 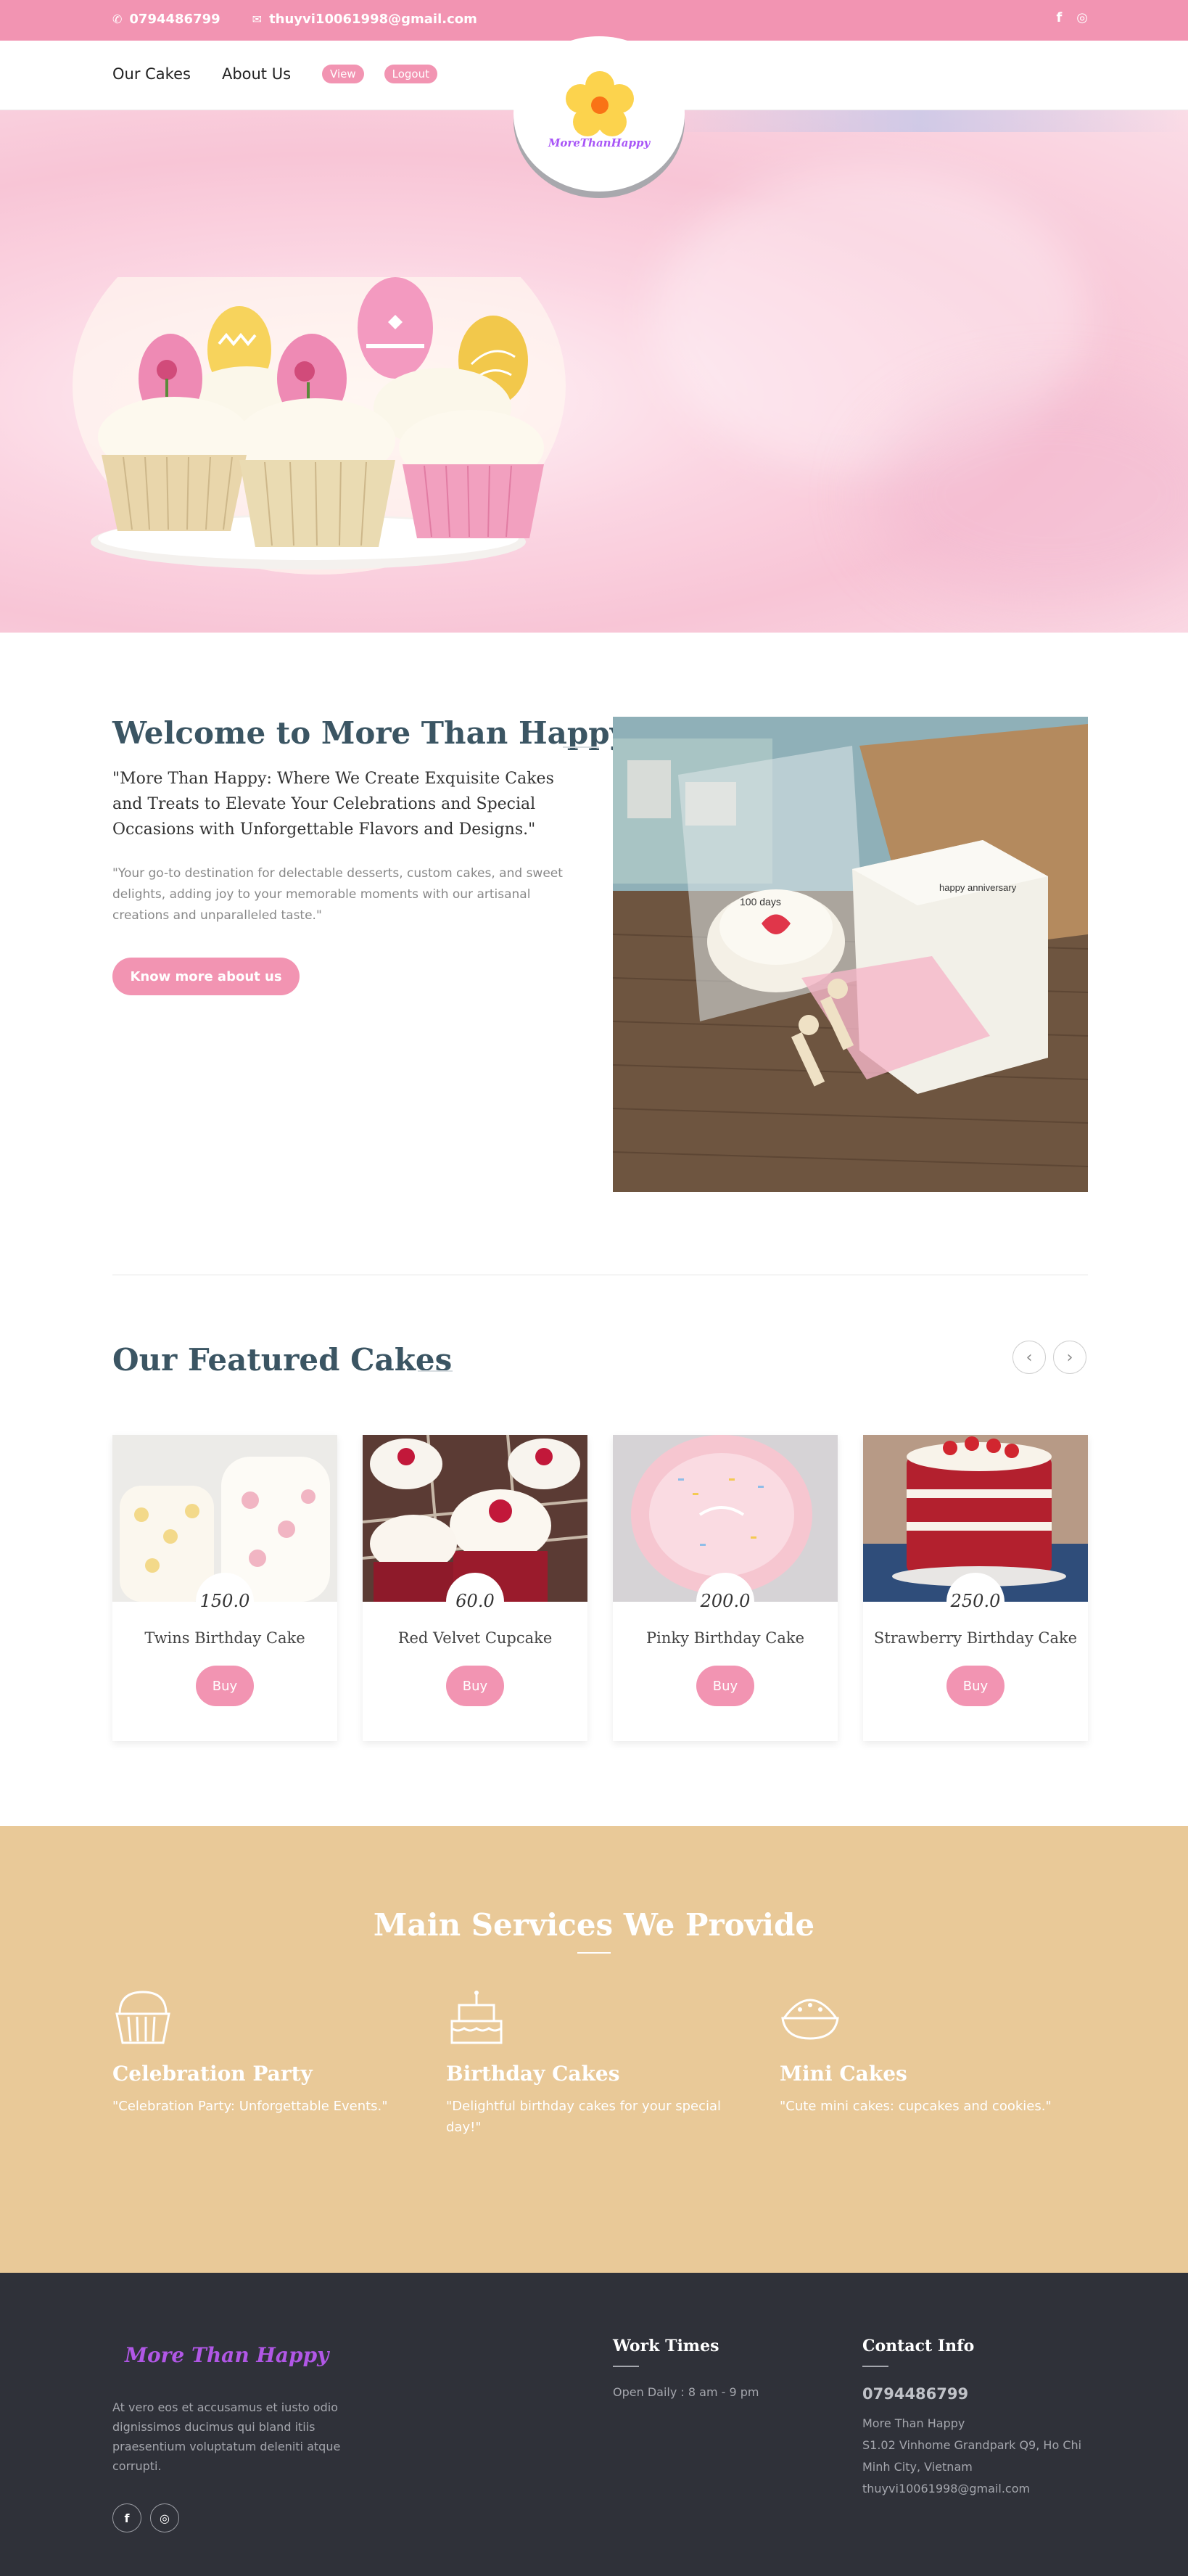 What do you see at coordinates (914, 2423) in the screenshot?
I see `footer-business-name: More Than Happy` at bounding box center [914, 2423].